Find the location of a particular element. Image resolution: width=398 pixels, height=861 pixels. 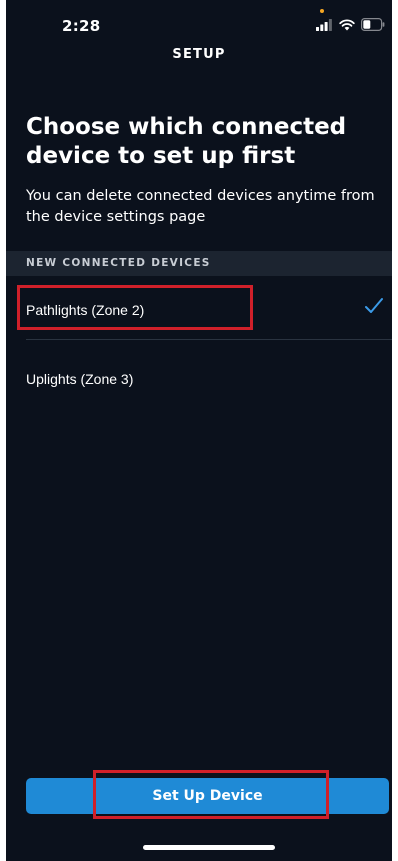

status-time: 2:28 is located at coordinates (81, 26).